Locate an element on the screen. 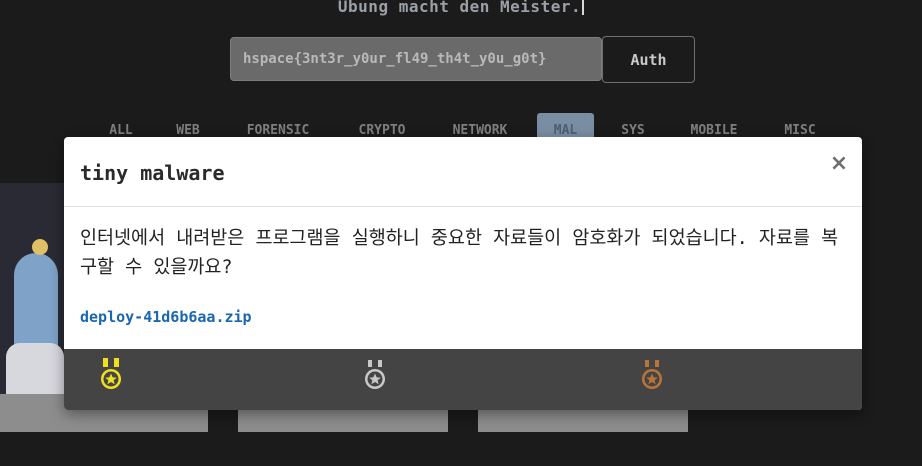 This screenshot has width=922, height=466. auth-button: Auth is located at coordinates (648, 59).